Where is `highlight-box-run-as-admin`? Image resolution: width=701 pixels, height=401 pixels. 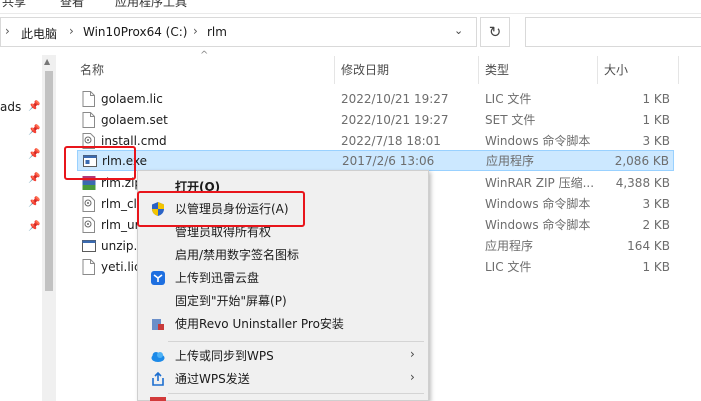 highlight-box-run-as-admin is located at coordinates (221, 209).